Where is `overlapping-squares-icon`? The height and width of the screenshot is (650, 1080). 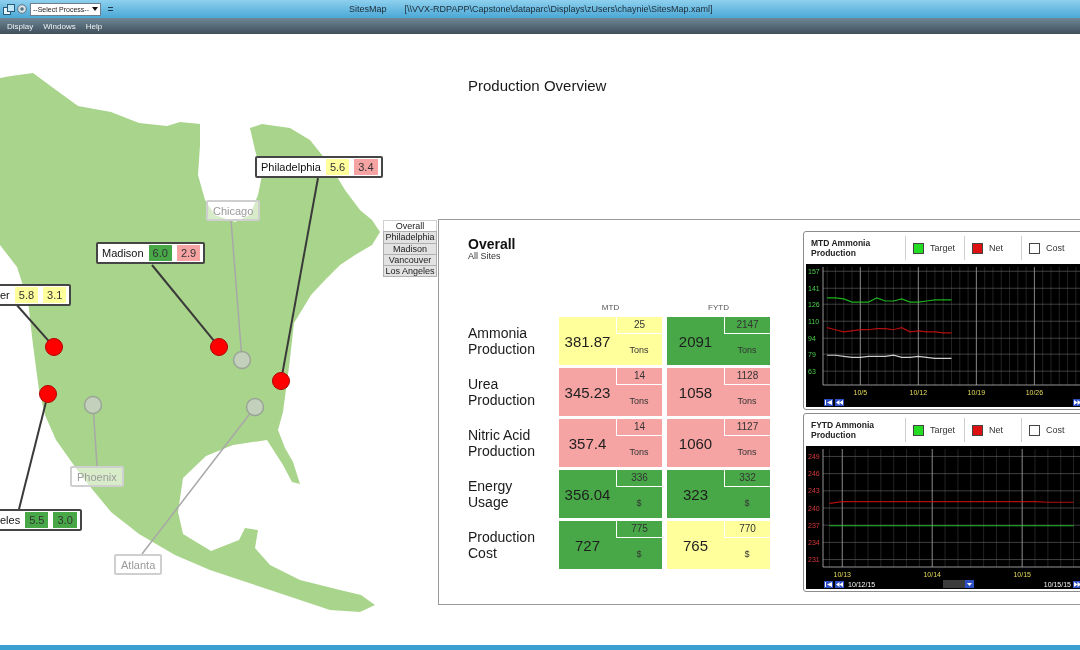 overlapping-squares-icon is located at coordinates (9, 9).